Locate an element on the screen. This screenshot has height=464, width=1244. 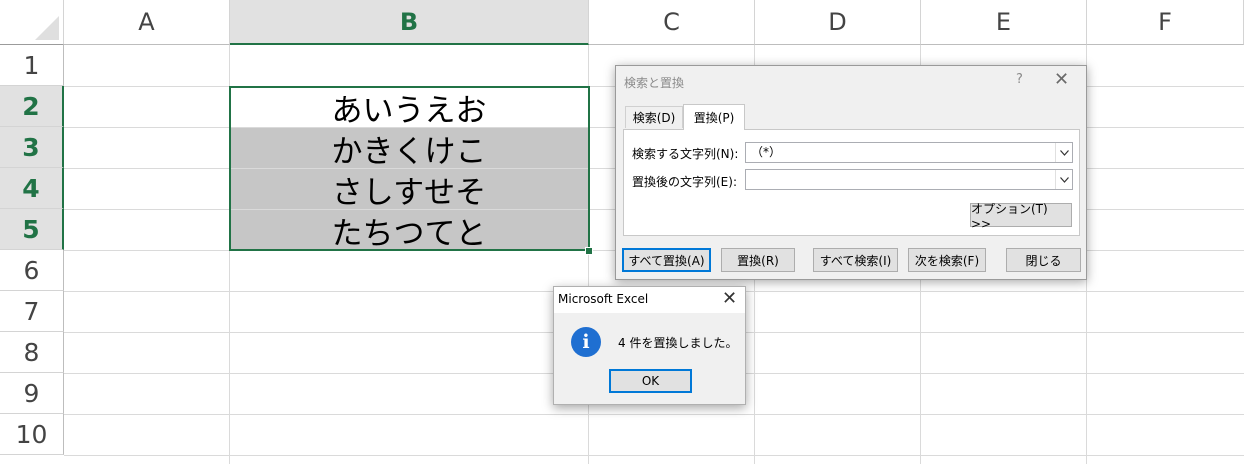
replace-with-label: 置換後の文字列(E): is located at coordinates (684, 182).